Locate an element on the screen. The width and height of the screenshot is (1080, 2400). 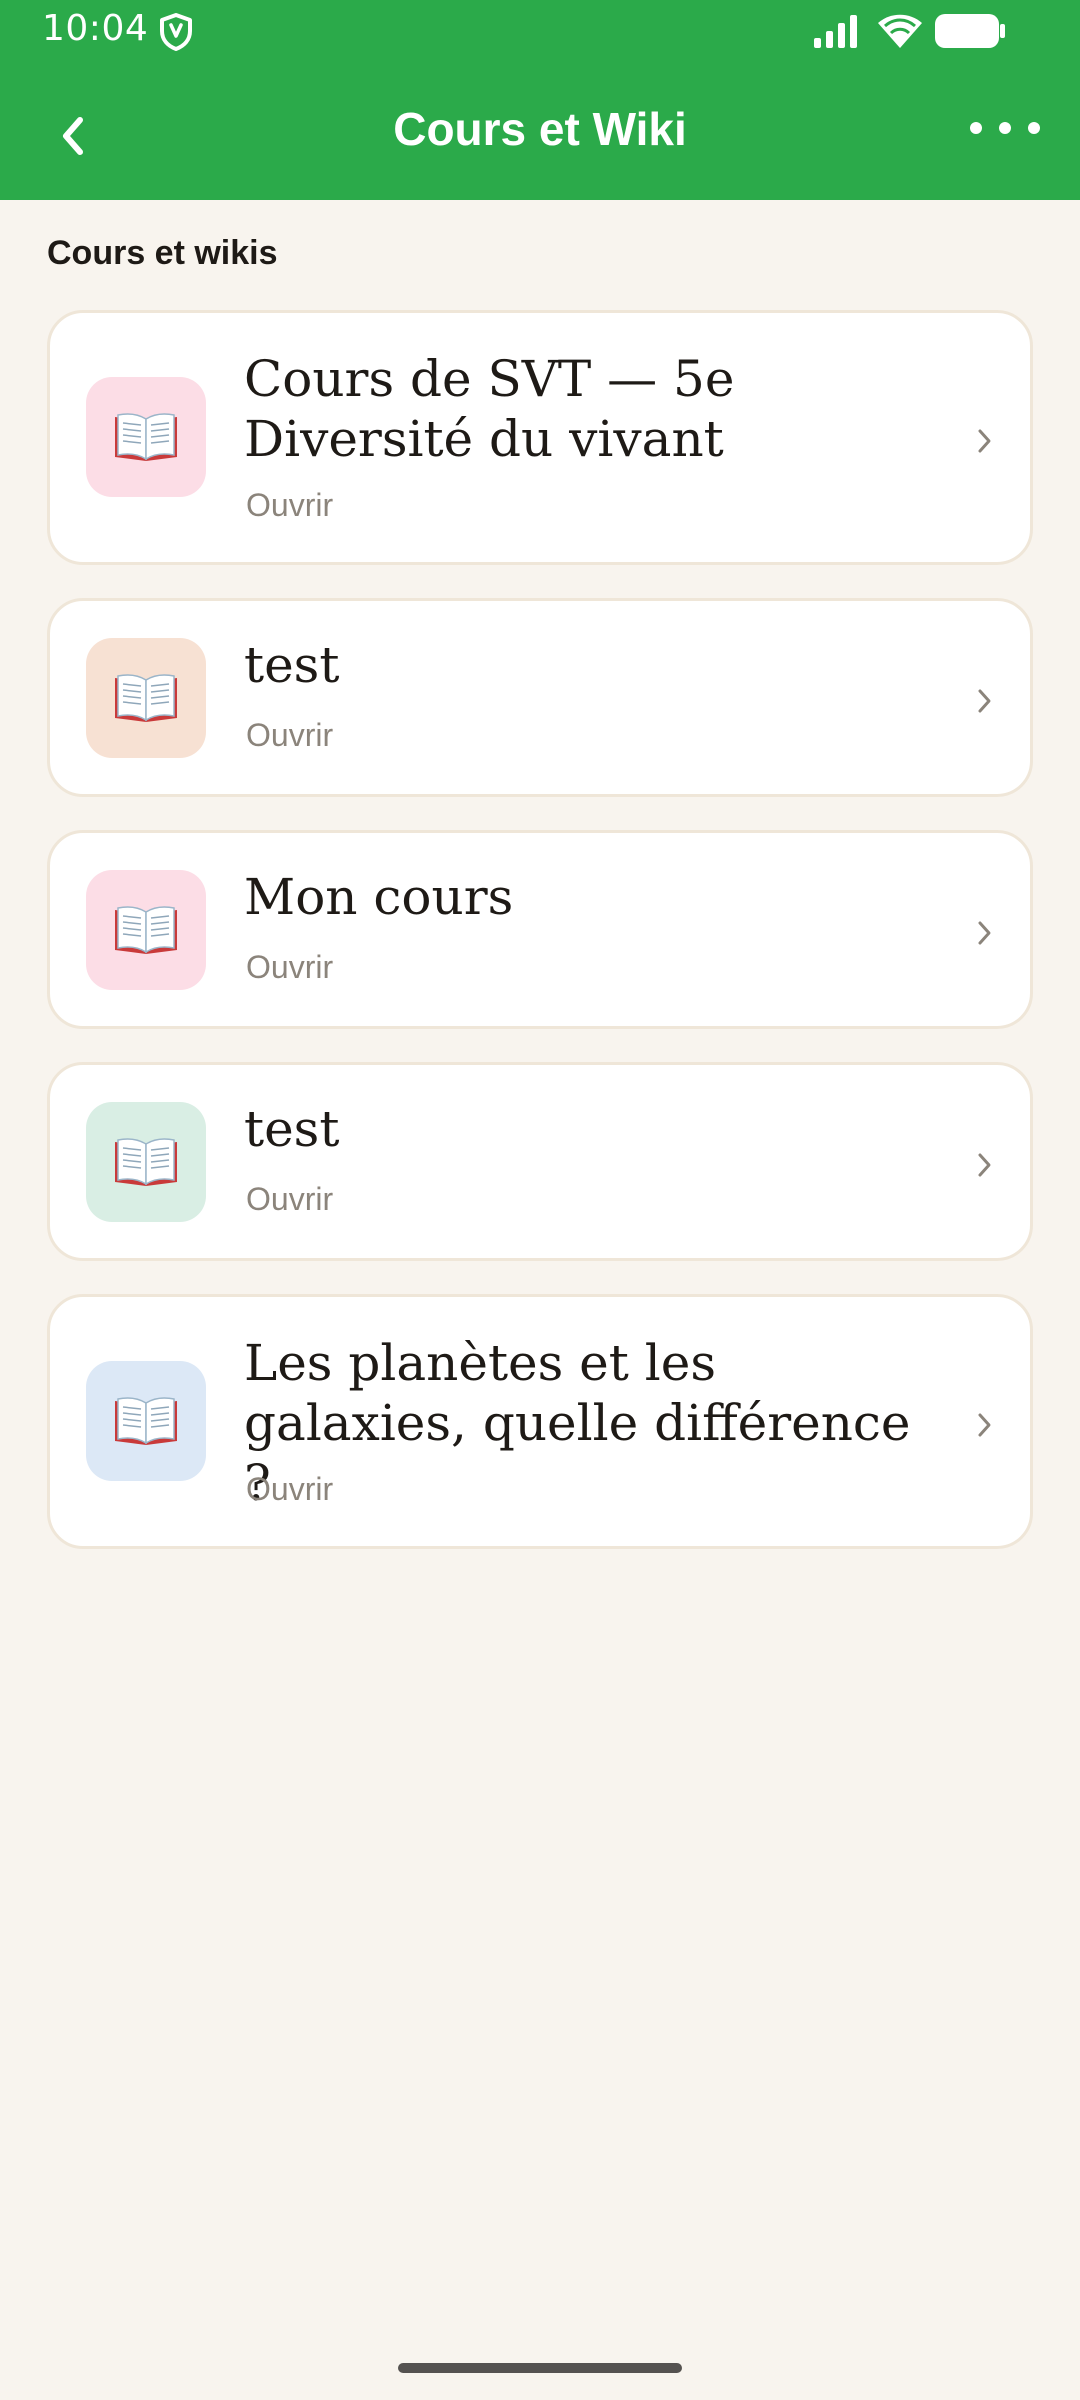
section-label: Cours et wikis is located at coordinates (162, 253).